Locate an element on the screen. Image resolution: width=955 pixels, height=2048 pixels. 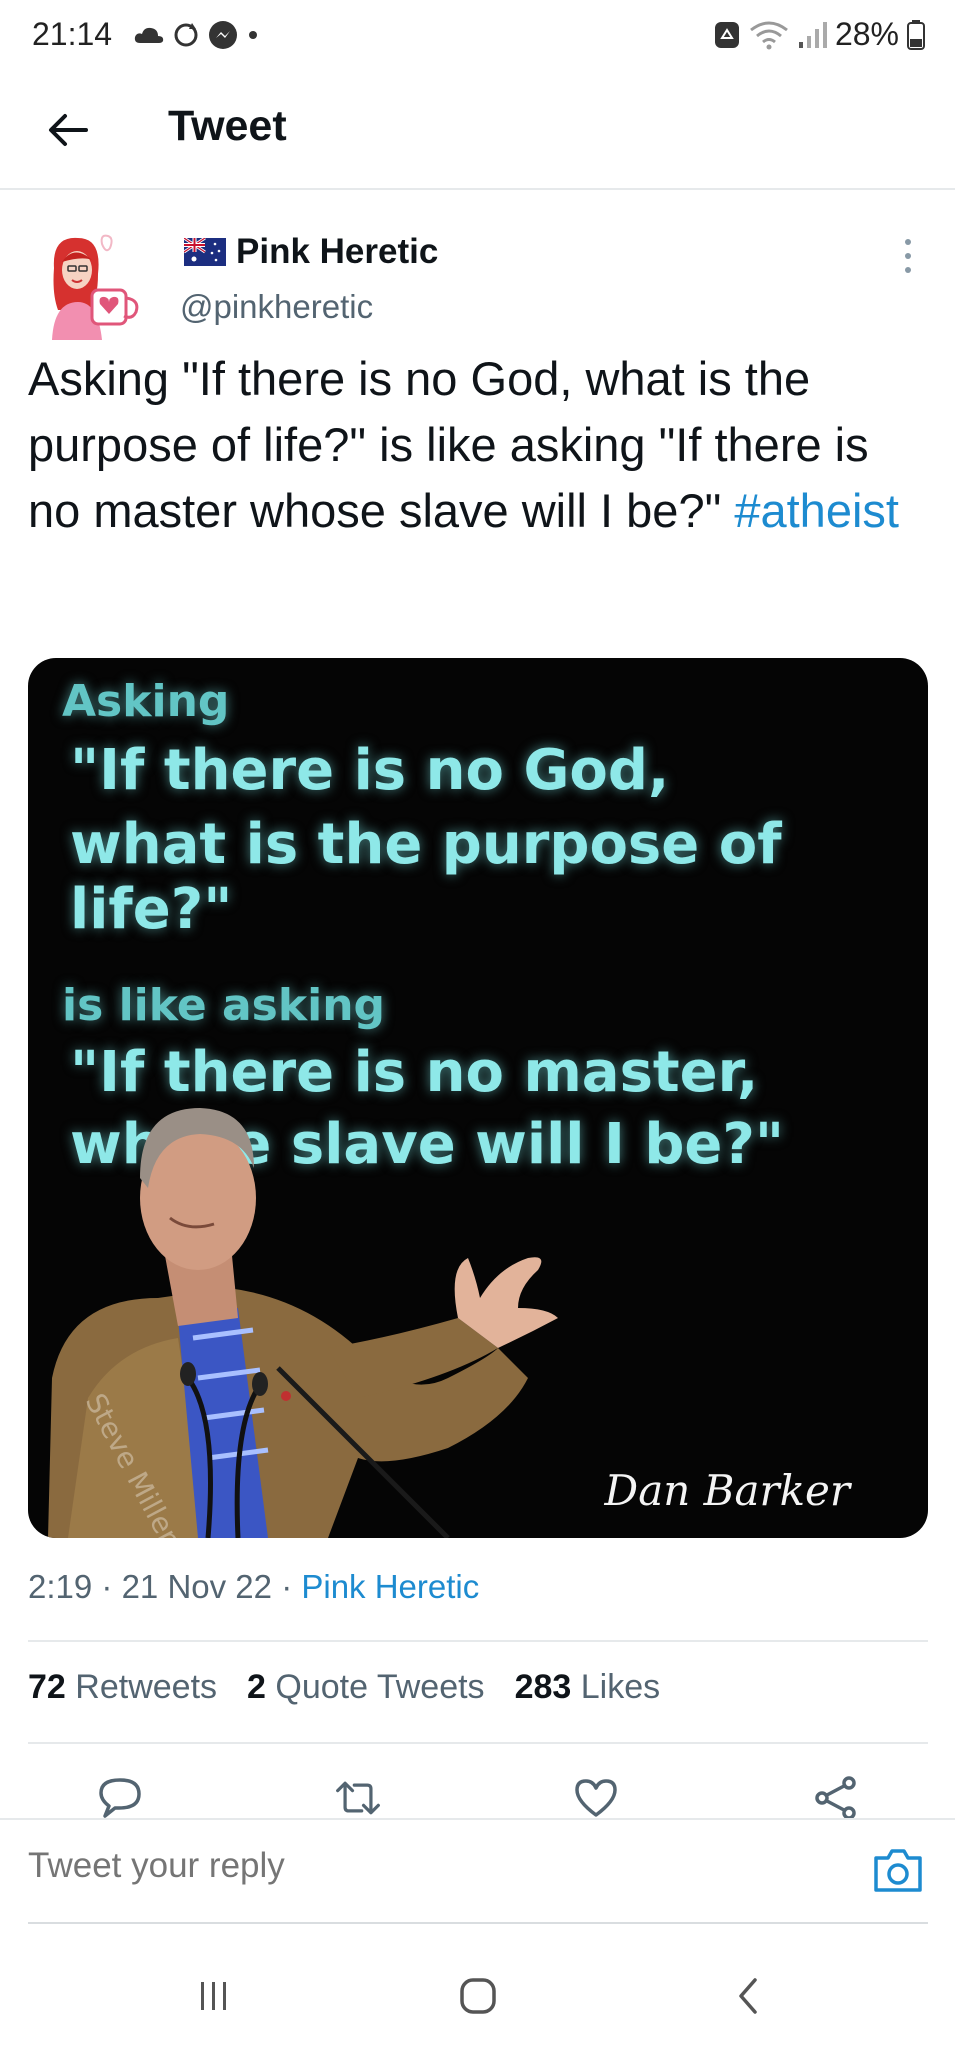
share-icon is located at coordinates (835, 1798).